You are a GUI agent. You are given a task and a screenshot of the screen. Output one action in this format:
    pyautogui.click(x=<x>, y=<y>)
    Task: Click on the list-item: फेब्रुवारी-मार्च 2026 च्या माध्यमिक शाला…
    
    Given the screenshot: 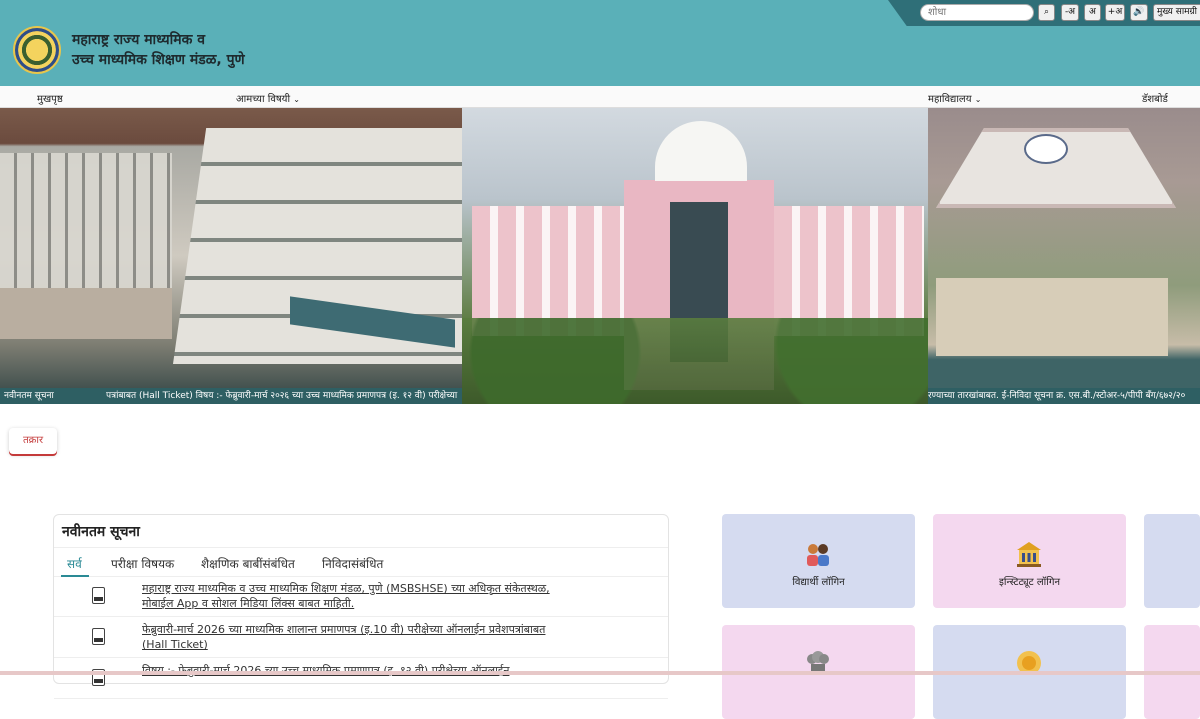 What is the action you would take?
    pyautogui.click(x=361, y=638)
    